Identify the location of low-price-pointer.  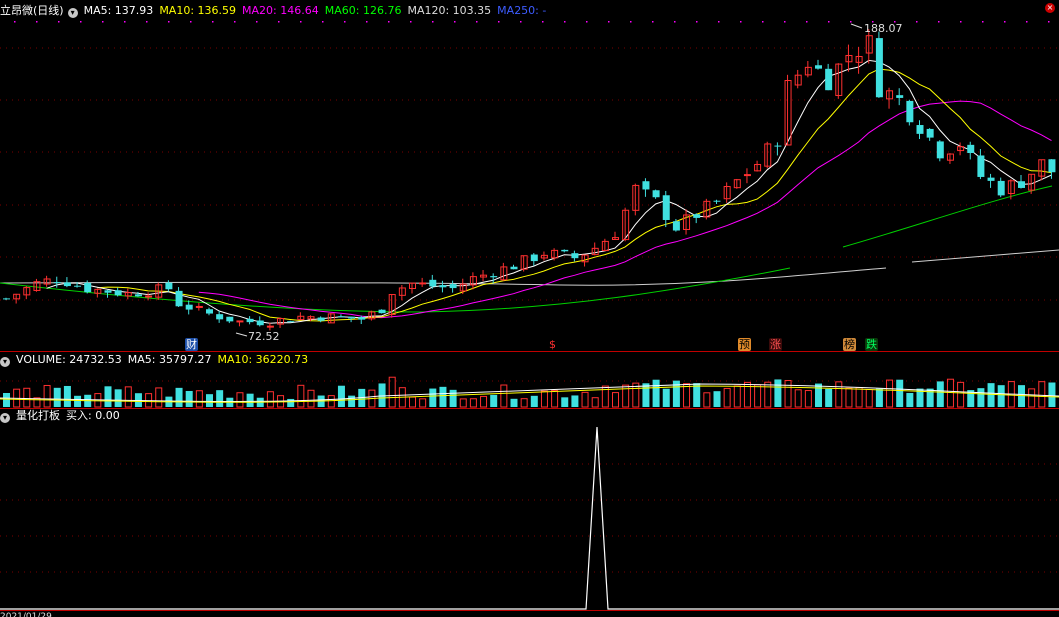
(241, 334).